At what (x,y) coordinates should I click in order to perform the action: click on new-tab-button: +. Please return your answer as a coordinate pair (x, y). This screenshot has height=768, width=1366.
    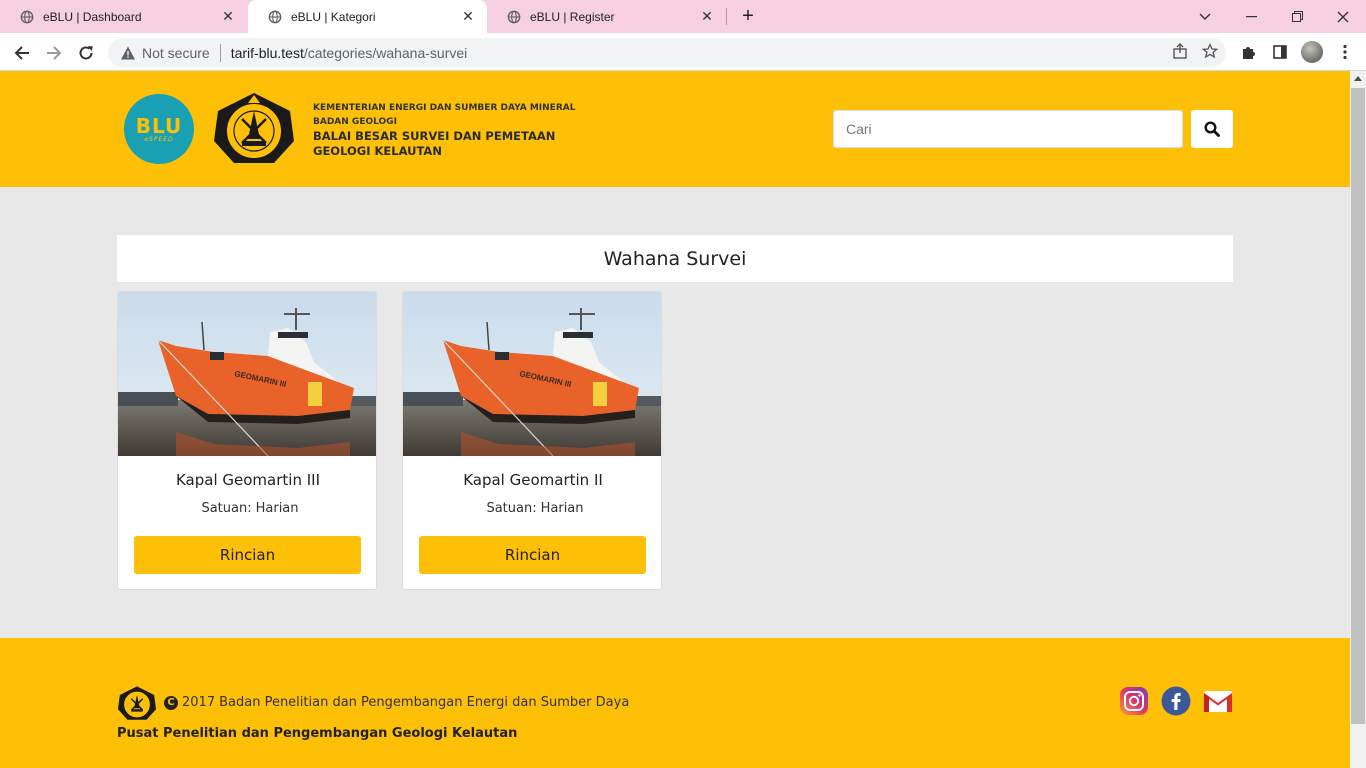
    Looking at the image, I should click on (748, 16).